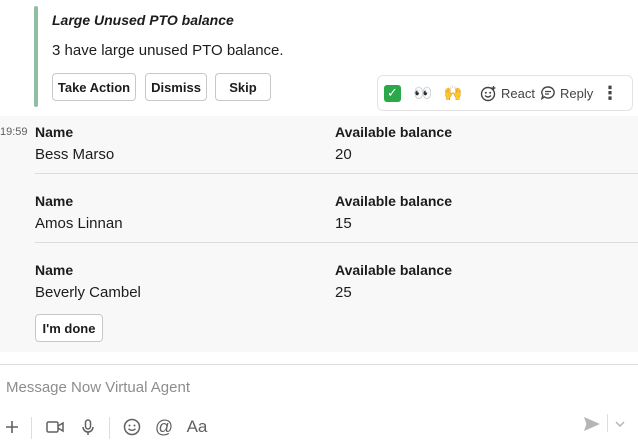 The image size is (638, 448). I want to click on react-check-button: ✓, so click(399, 93).